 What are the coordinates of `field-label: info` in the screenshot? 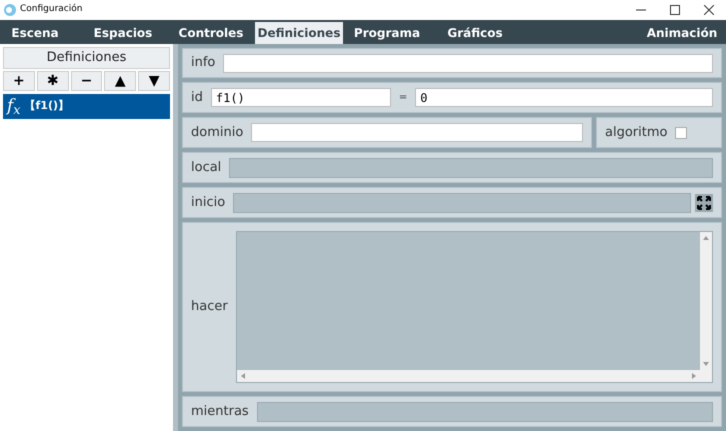 It's located at (203, 63).